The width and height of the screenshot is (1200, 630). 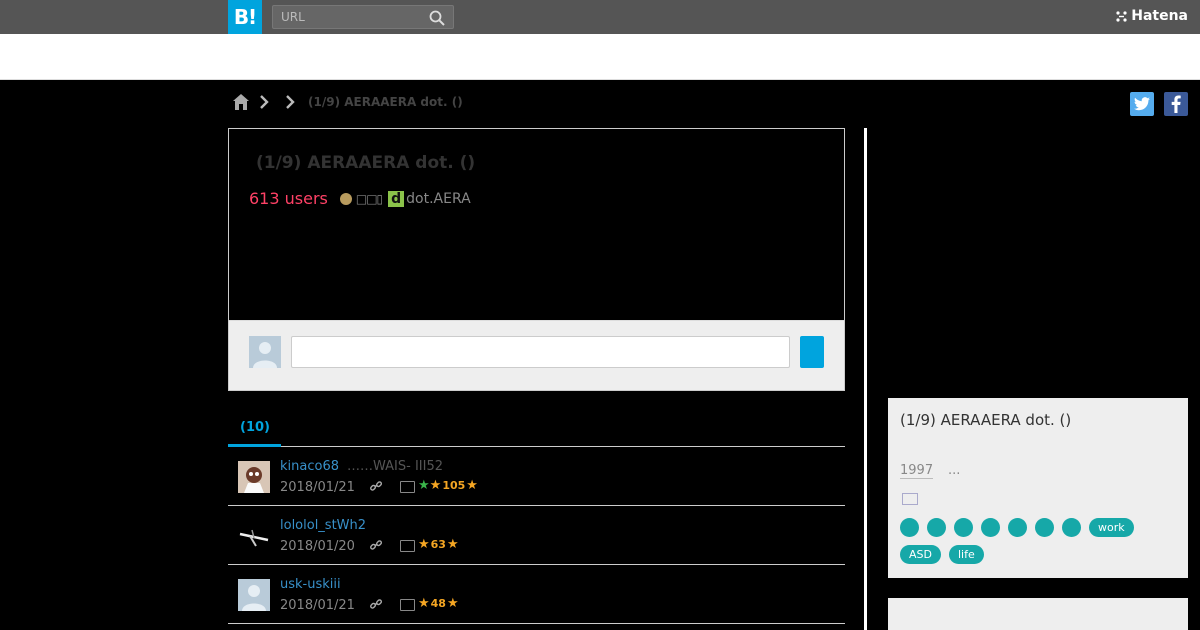 I want to click on related-entry-title: (1/9) AERAAERA dot. (), so click(x=1030, y=420).